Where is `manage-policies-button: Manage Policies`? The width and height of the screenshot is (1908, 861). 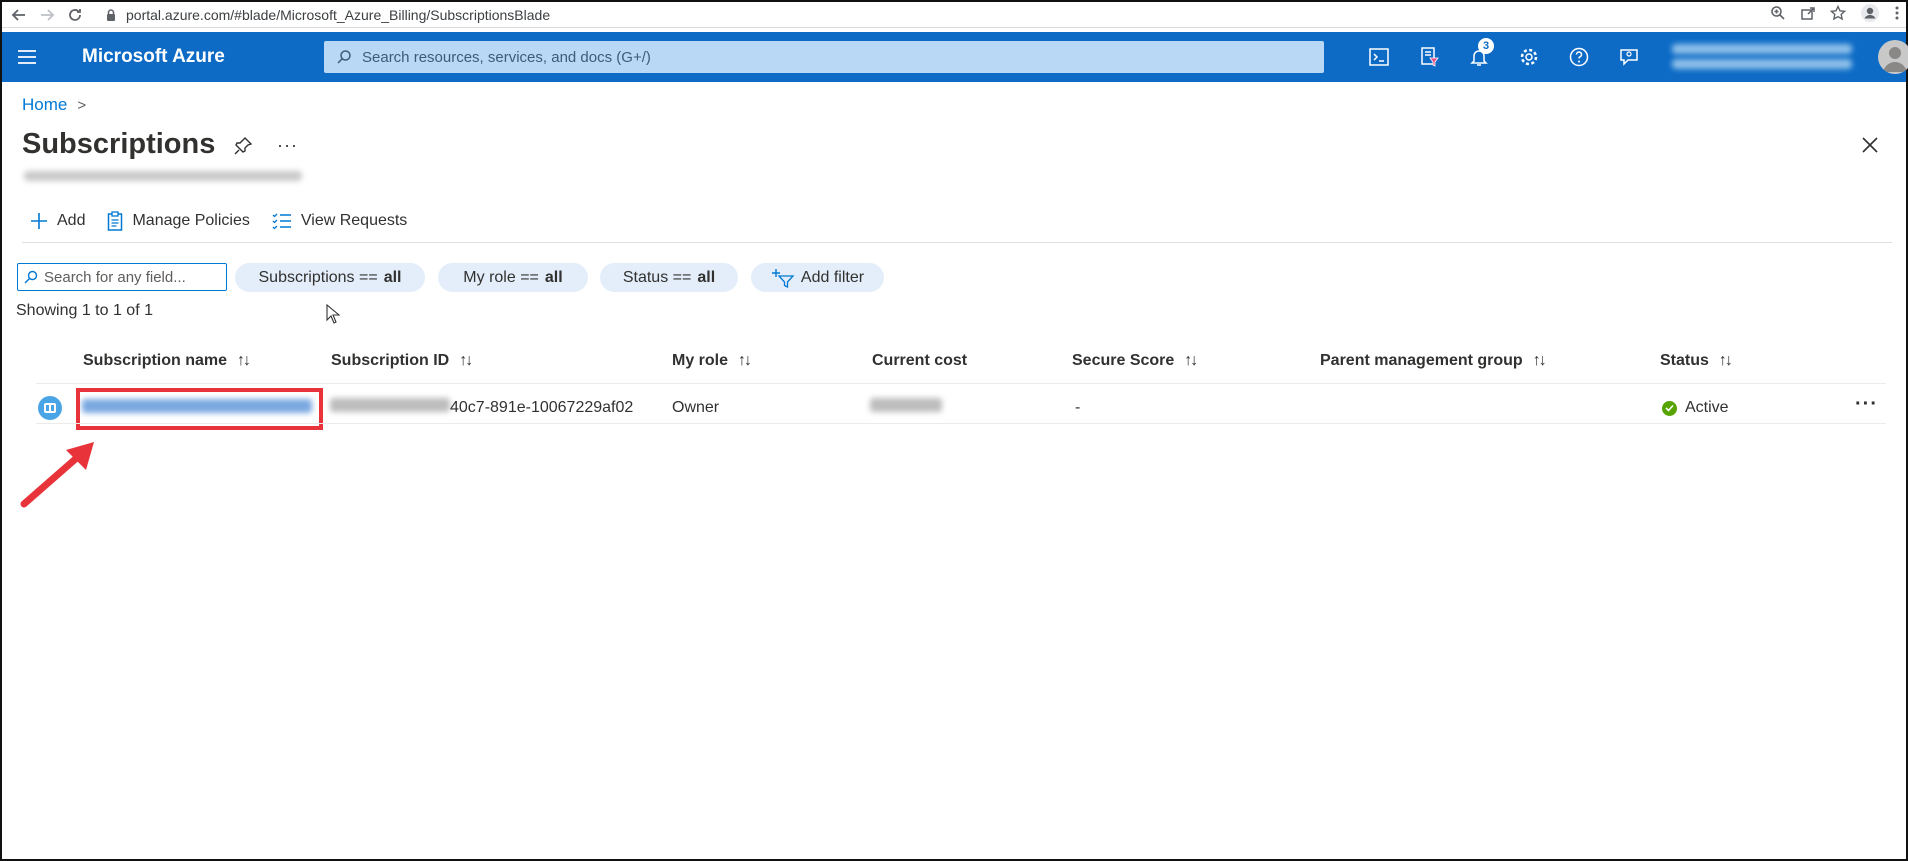
manage-policies-button: Manage Policies is located at coordinates (178, 221).